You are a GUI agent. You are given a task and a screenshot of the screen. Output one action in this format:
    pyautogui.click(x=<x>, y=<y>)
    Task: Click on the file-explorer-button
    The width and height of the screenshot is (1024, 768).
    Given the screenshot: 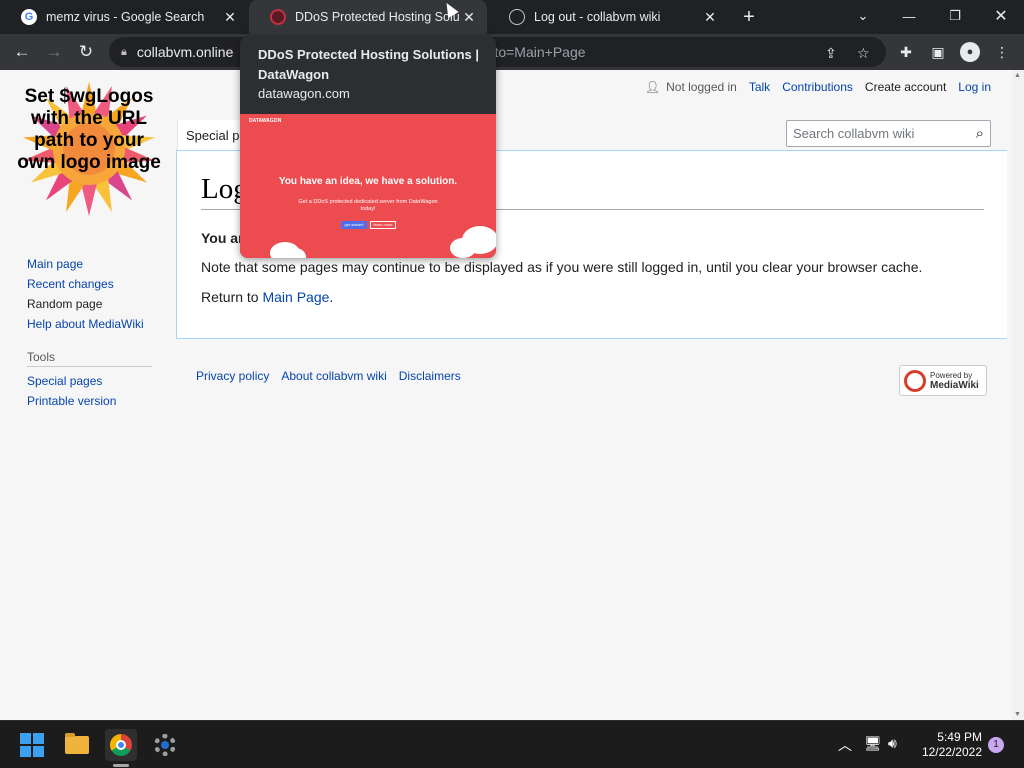 What is the action you would take?
    pyautogui.click(x=77, y=745)
    